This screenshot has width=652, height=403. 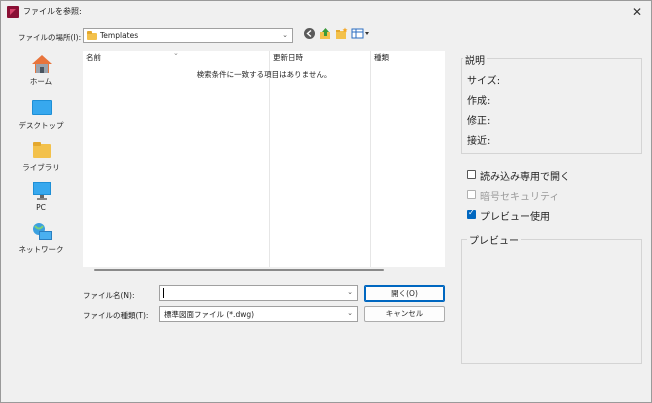 What do you see at coordinates (41, 249) in the screenshot?
I see `place-label: ネットワーク` at bounding box center [41, 249].